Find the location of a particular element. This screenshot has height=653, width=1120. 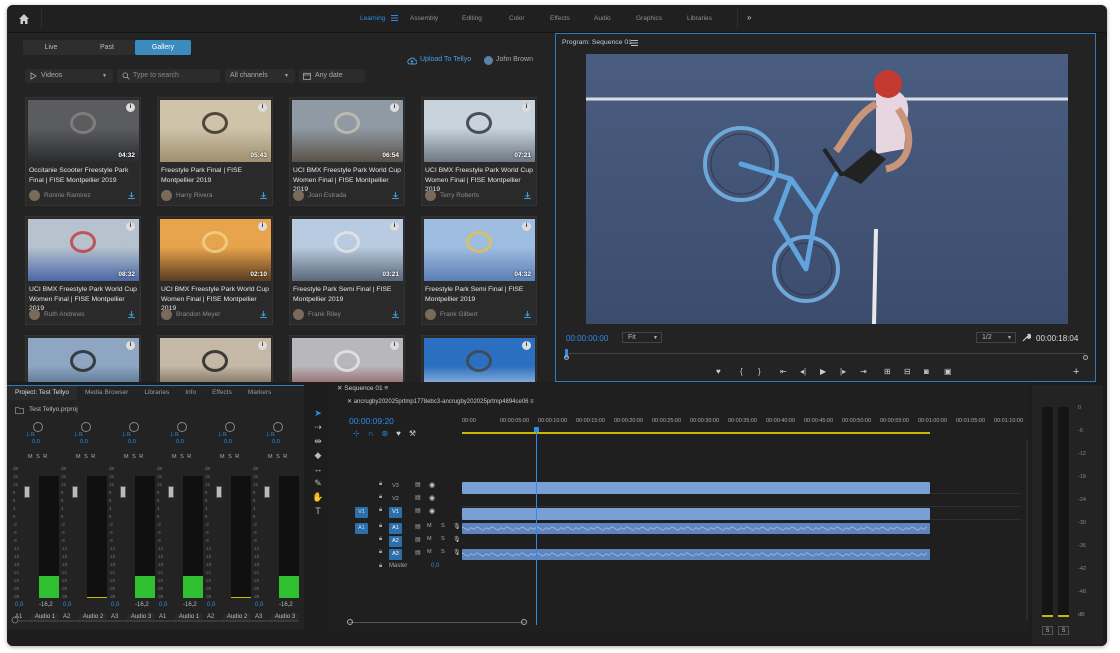

selection-tool-icon: ➤ is located at coordinates (318, 414).